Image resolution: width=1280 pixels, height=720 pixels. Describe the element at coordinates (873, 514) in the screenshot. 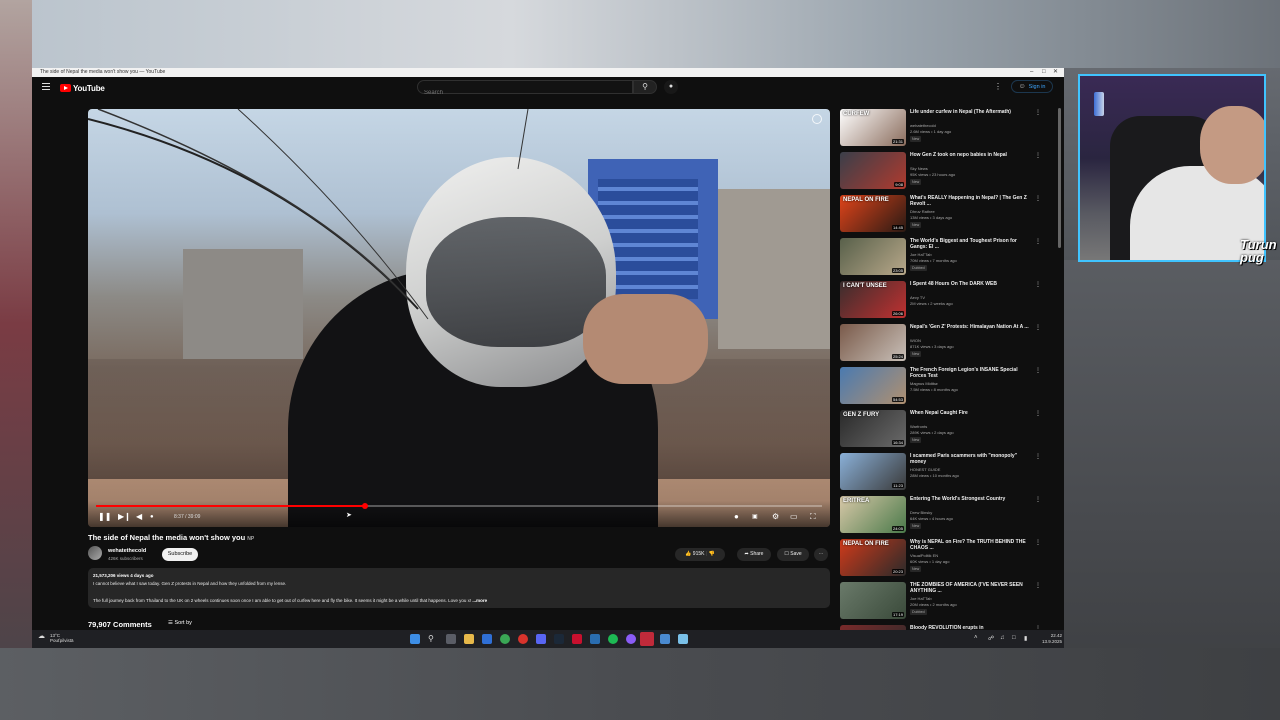

I see `video-thumbnail: ERITREA 24:05` at that location.